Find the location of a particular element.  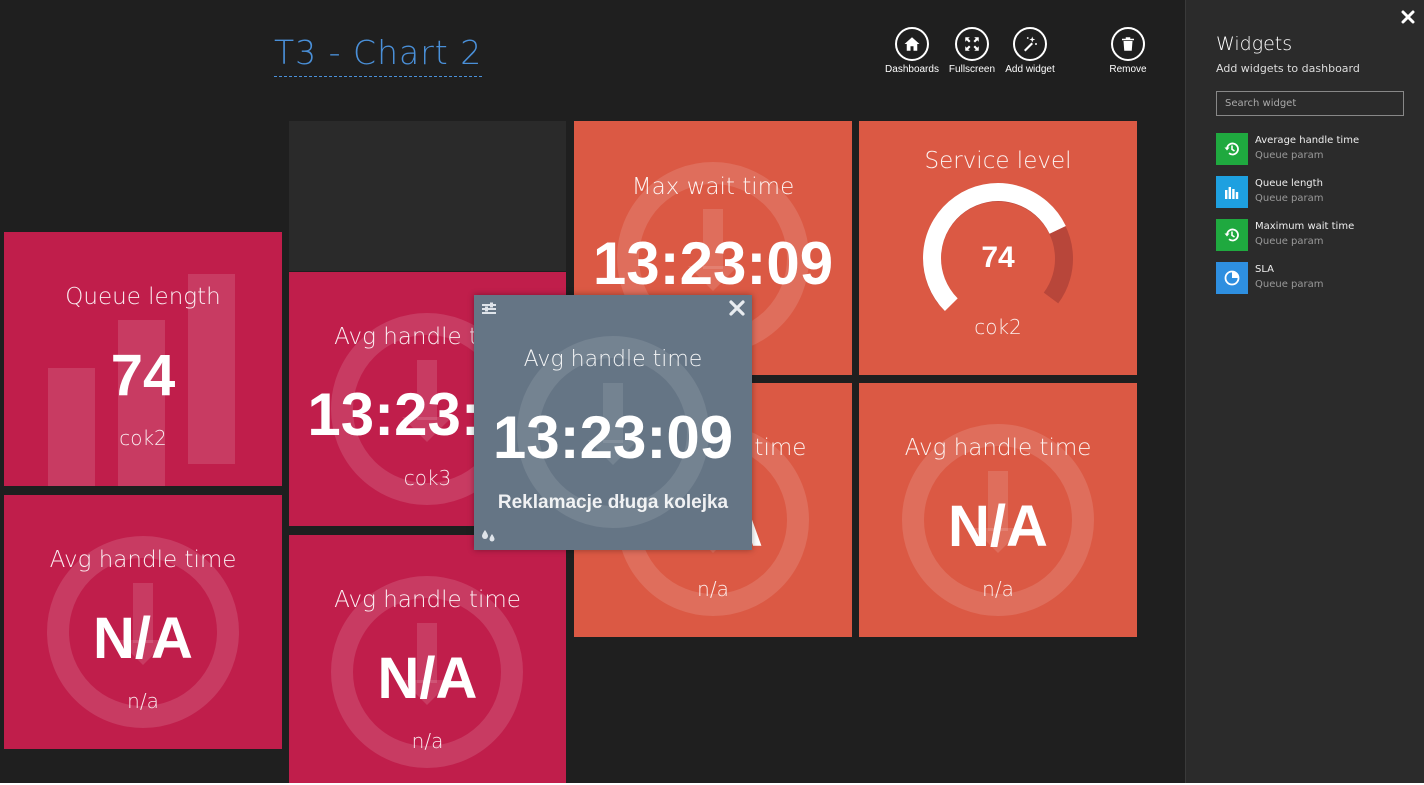

search-widget-input is located at coordinates (1310, 103).